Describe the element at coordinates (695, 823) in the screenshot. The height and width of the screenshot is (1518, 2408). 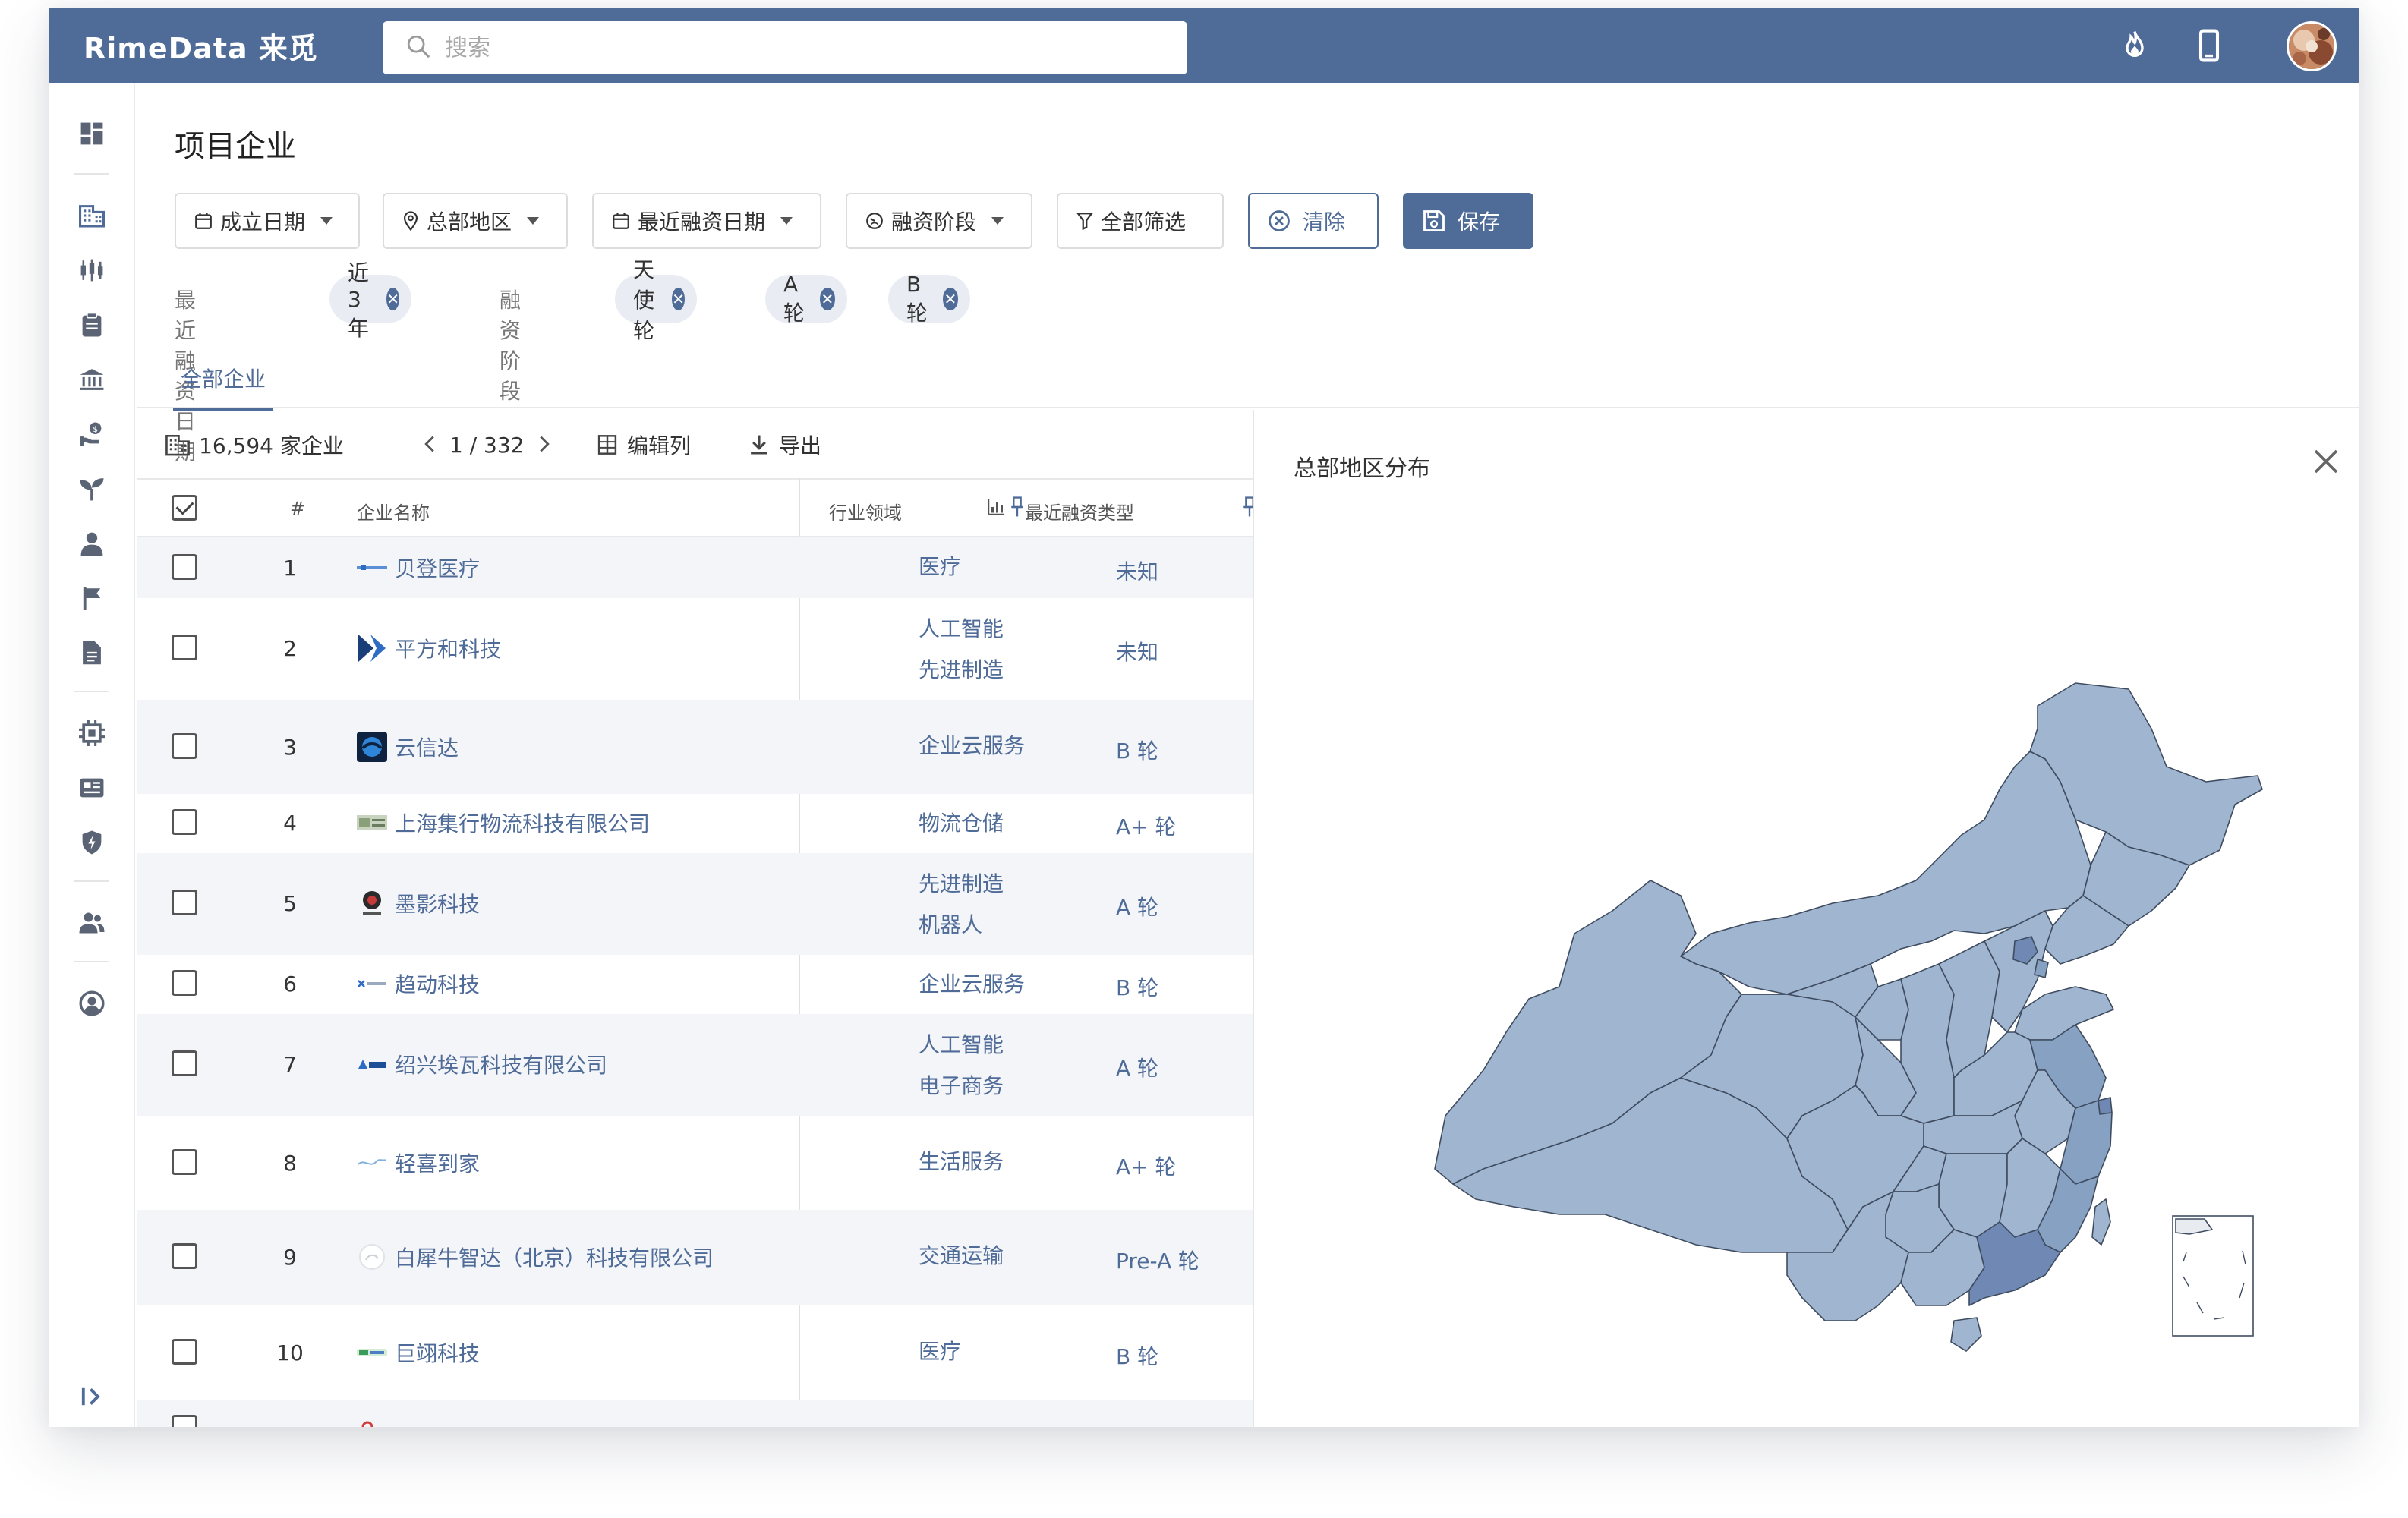
I see `table-row: 4 上海集行物流科技有限公司 物流仓储 A+ 轮` at that location.